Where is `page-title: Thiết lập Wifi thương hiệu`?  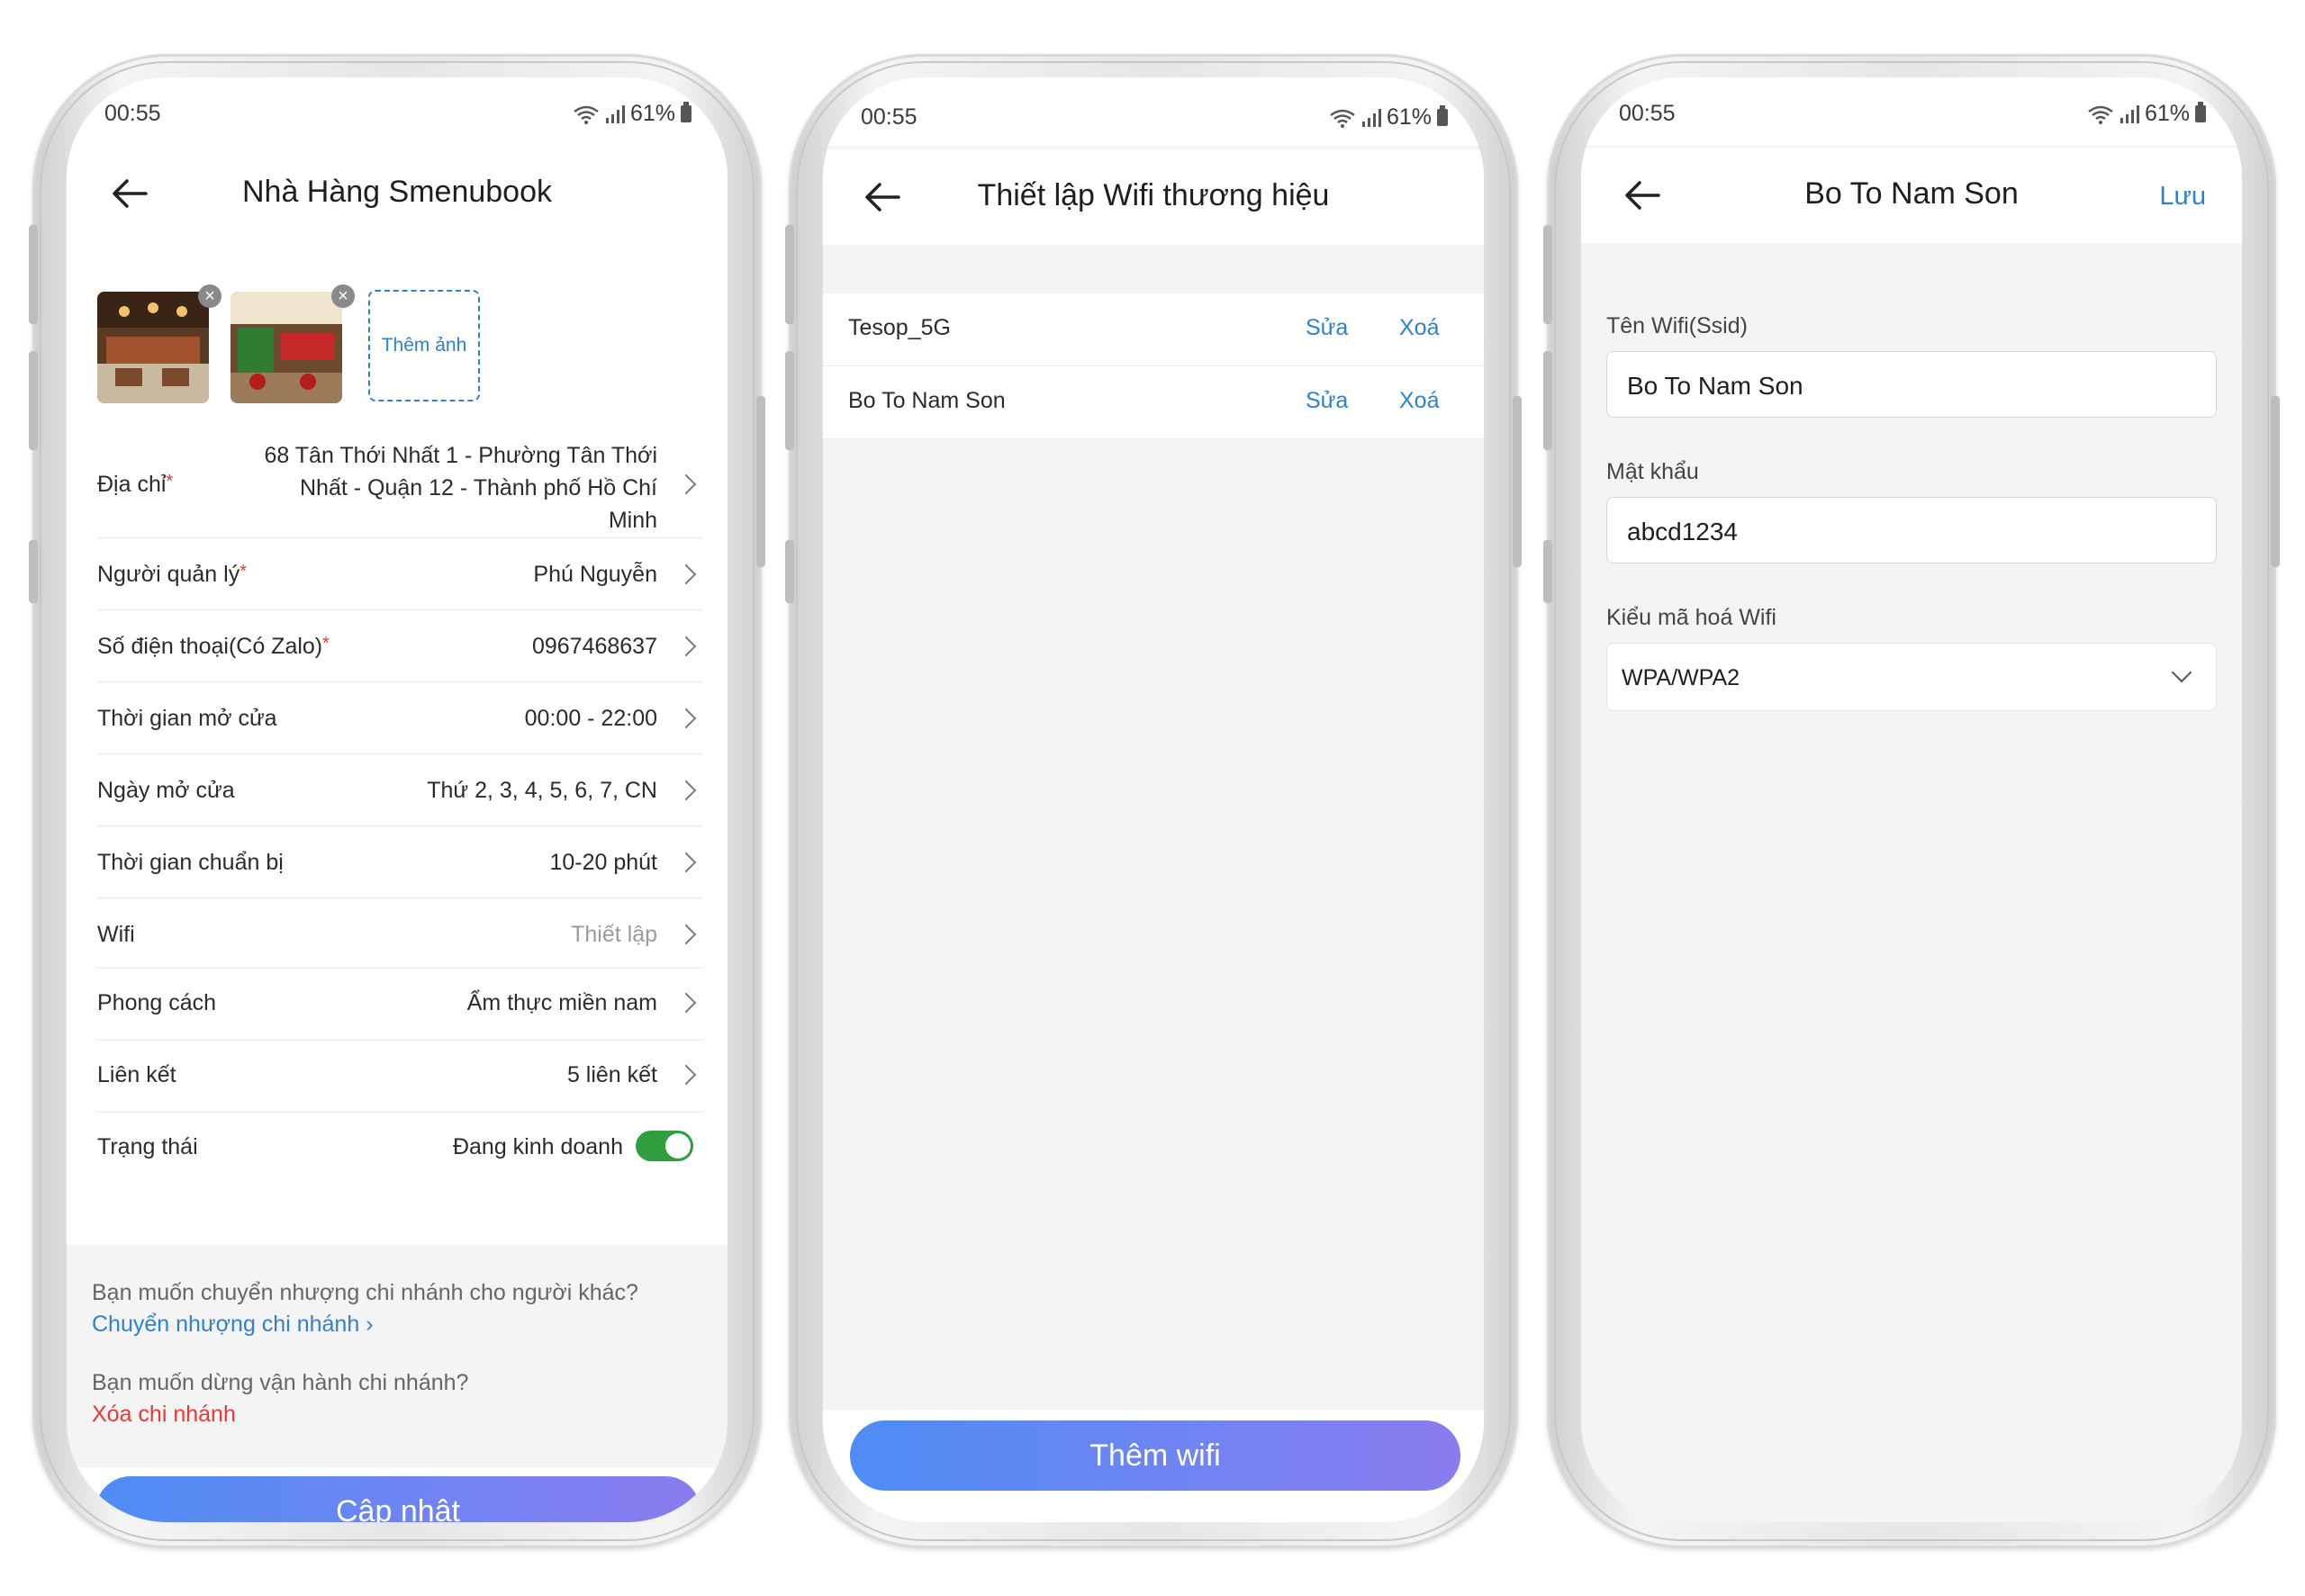 page-title: Thiết lập Wifi thương hiệu is located at coordinates (1153, 195).